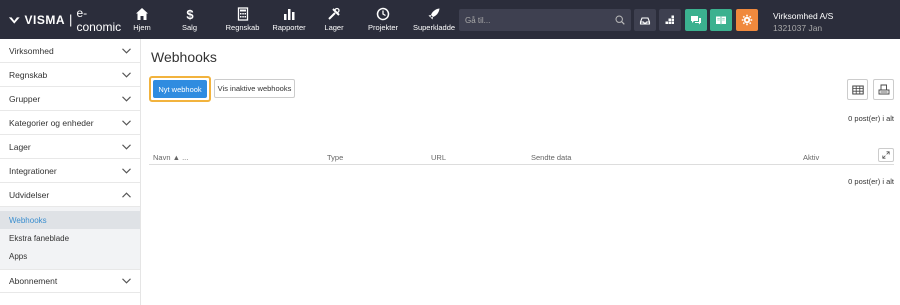 This screenshot has width=900, height=305. Describe the element at coordinates (189, 27) in the screenshot. I see `nav-label: Salg` at that location.